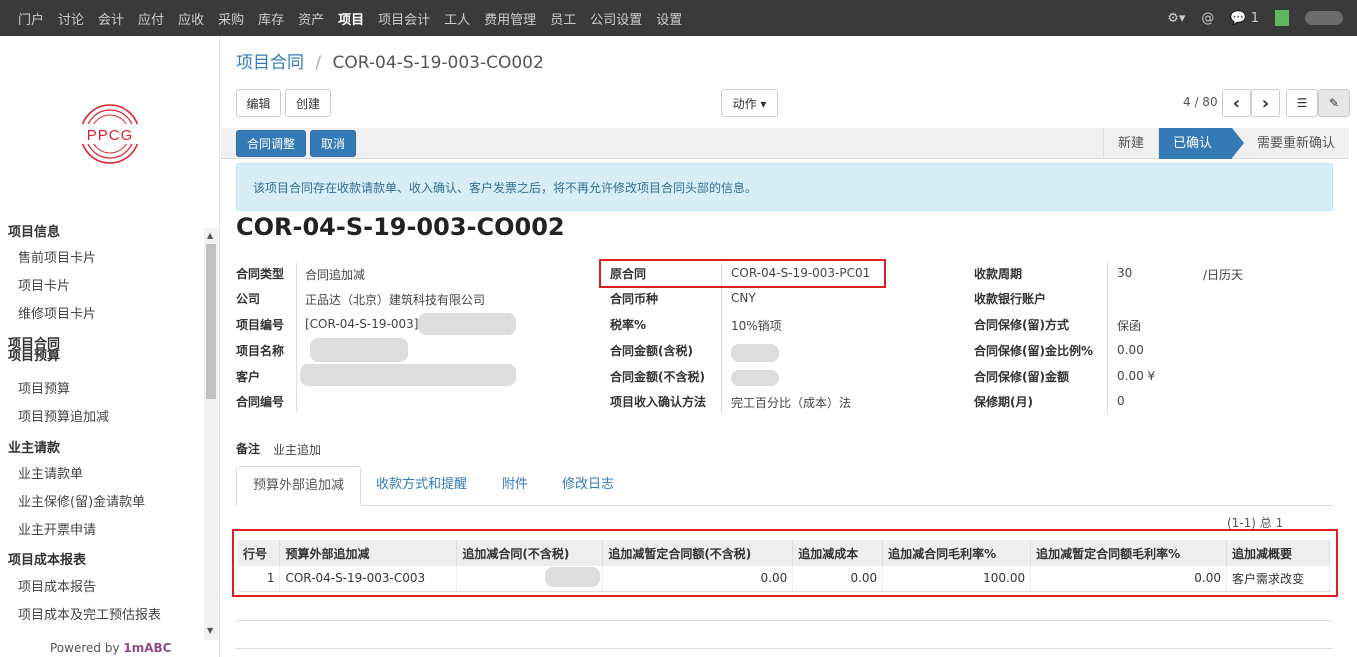 The height and width of the screenshot is (657, 1357). I want to click on sidebar-item-2-1: 项目预算追加减, so click(54, 418).